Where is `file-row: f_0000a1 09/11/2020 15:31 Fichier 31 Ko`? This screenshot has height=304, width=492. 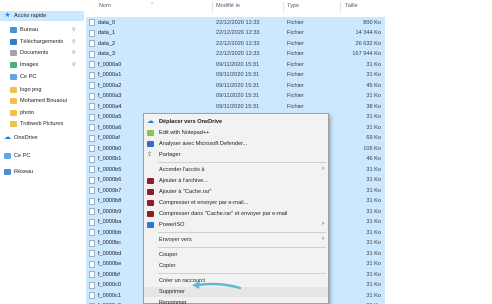 file-row: f_0000a1 09/11/2020 15:31 Fichier 31 Ko is located at coordinates (235, 75).